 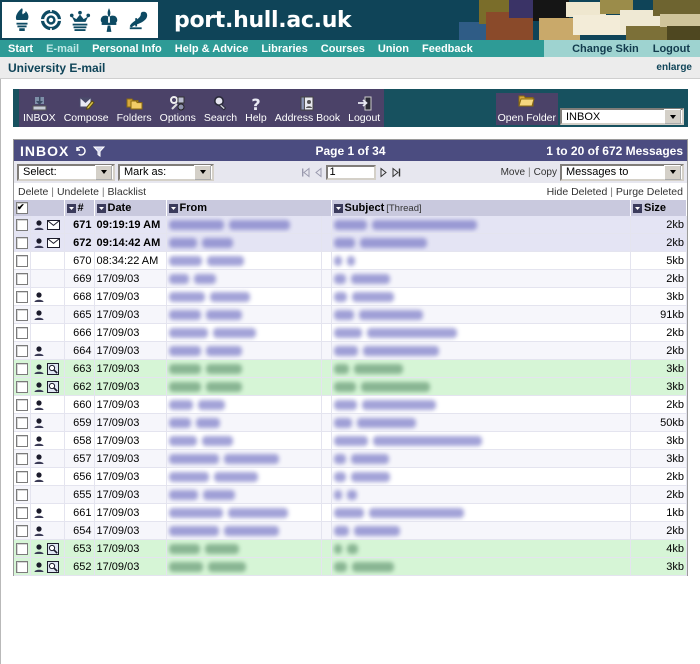 What do you see at coordinates (364, 108) in the screenshot?
I see `toolbar-logout-button: Logout` at bounding box center [364, 108].